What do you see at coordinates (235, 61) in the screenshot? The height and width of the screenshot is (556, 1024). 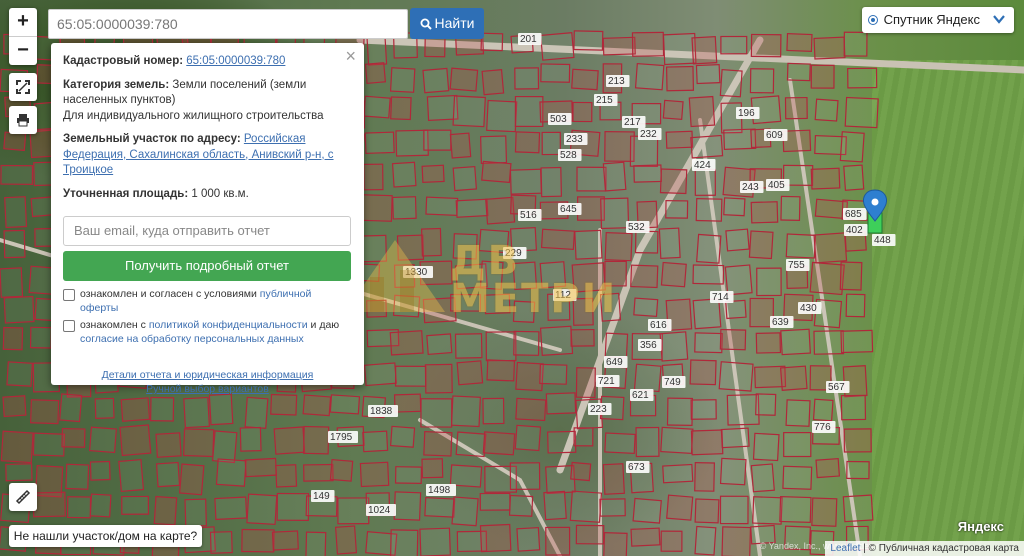 I see `cadastral-number-link: 65:05:0000039:780` at bounding box center [235, 61].